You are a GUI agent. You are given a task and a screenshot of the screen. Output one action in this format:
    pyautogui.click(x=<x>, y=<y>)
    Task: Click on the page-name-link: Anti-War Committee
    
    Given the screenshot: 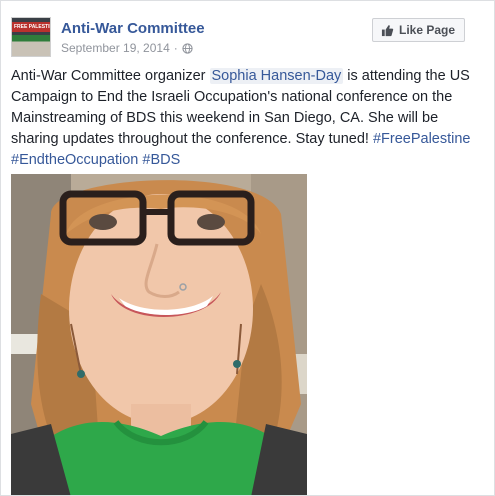 What is the action you would take?
    pyautogui.click(x=133, y=28)
    